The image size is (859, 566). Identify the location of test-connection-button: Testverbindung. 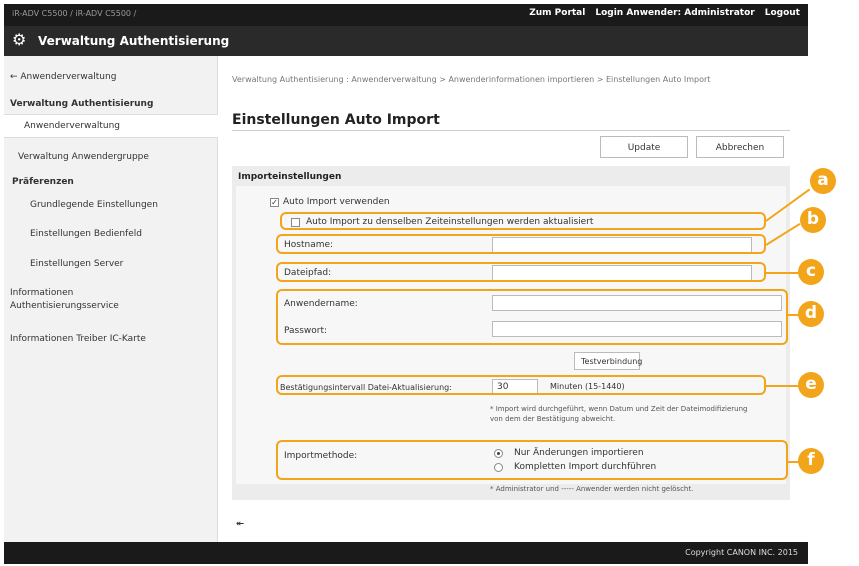
(608, 361).